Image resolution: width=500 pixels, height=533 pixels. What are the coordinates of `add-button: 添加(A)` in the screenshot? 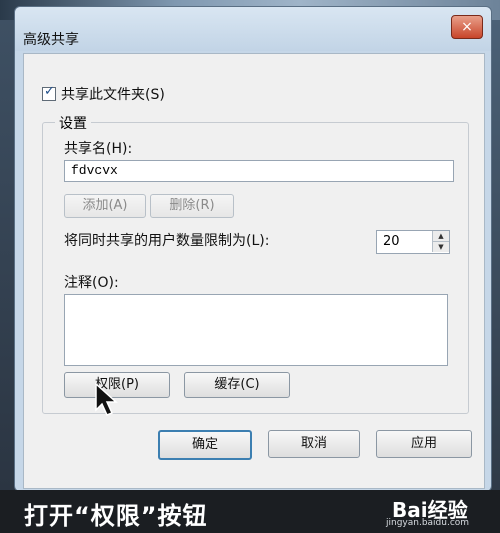 It's located at (105, 206).